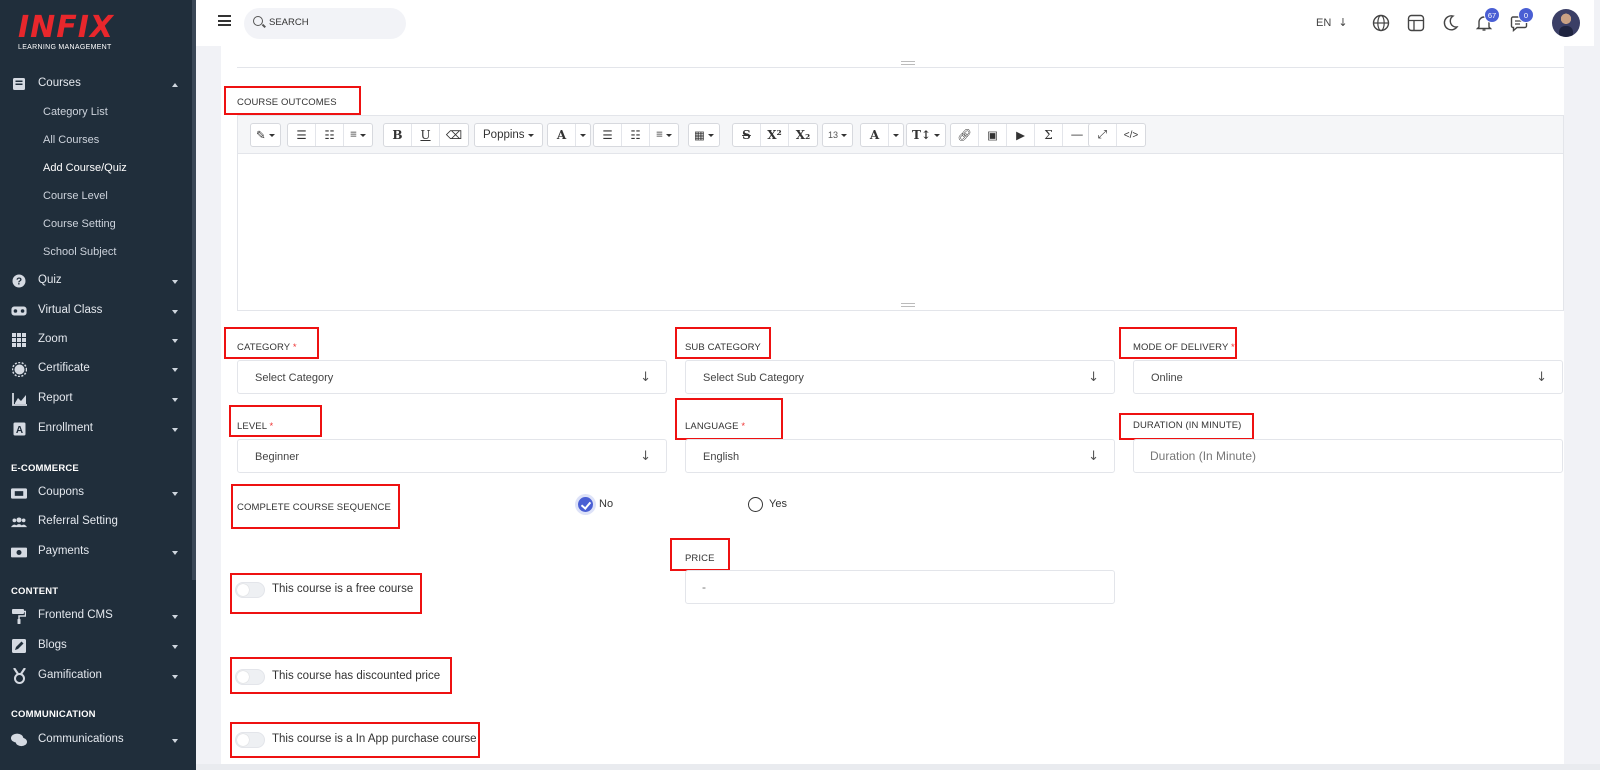 The height and width of the screenshot is (770, 1600). I want to click on user-avatar, so click(1566, 23).